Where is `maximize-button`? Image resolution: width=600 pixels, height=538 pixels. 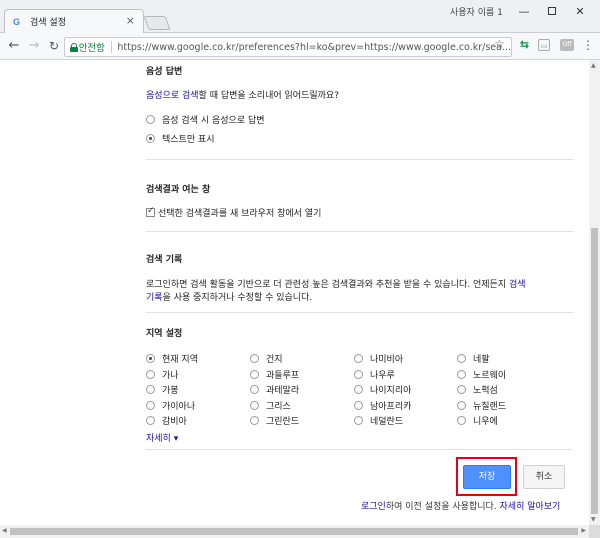
maximize-button is located at coordinates (552, 11).